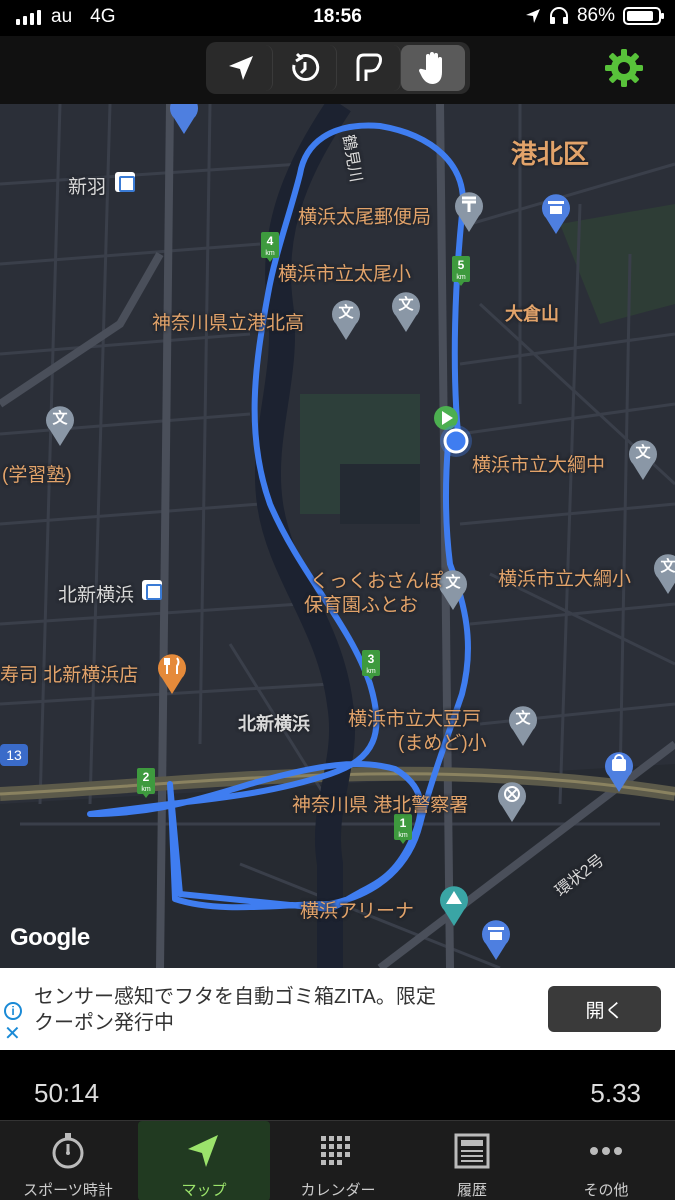 The height and width of the screenshot is (1200, 675). I want to click on ad-text: センサー感知でフタを自動ゴミ箱ZITA。限定 クーポン発行中, so click(235, 1010).